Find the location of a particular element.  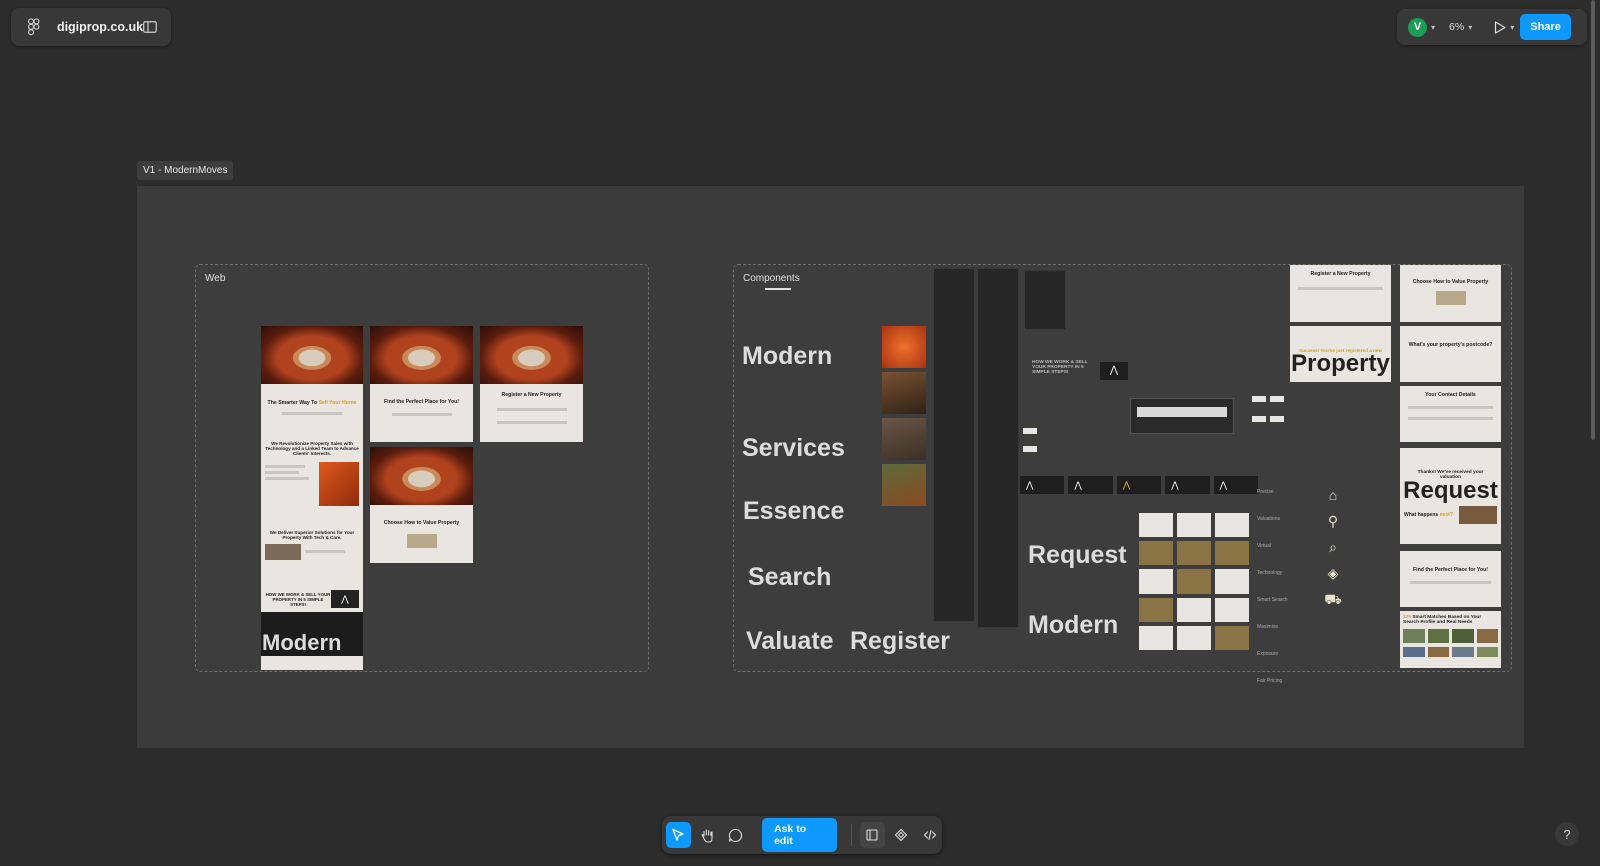

pin-icon: ⚲ is located at coordinates (1333, 521).